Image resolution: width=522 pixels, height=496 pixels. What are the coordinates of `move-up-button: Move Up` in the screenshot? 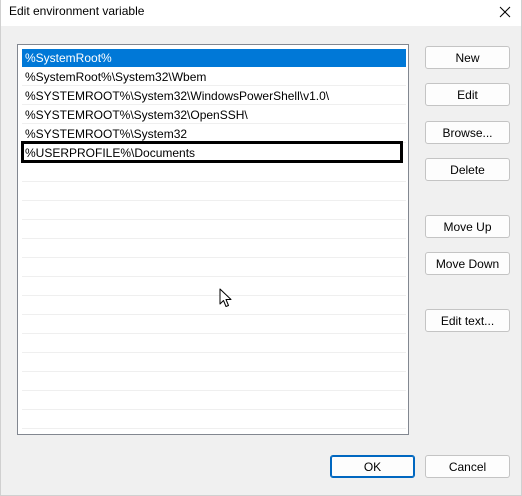 It's located at (467, 226).